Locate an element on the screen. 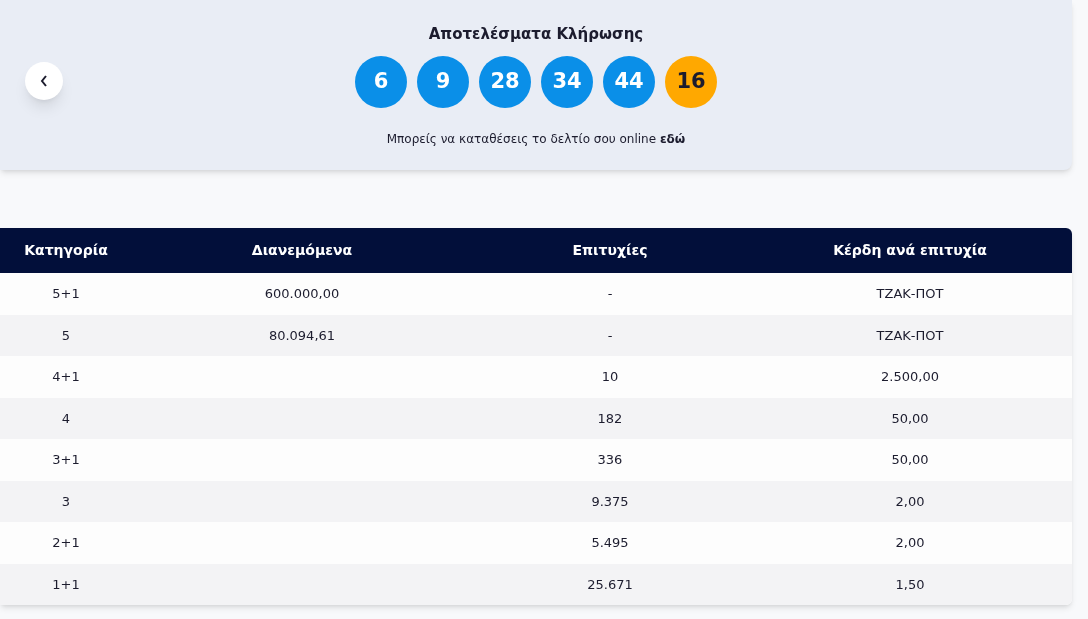 The height and width of the screenshot is (619, 1088). online-note: Μπορείς να καταθέσεις το δελτίο σου online εδώ is located at coordinates (536, 139).